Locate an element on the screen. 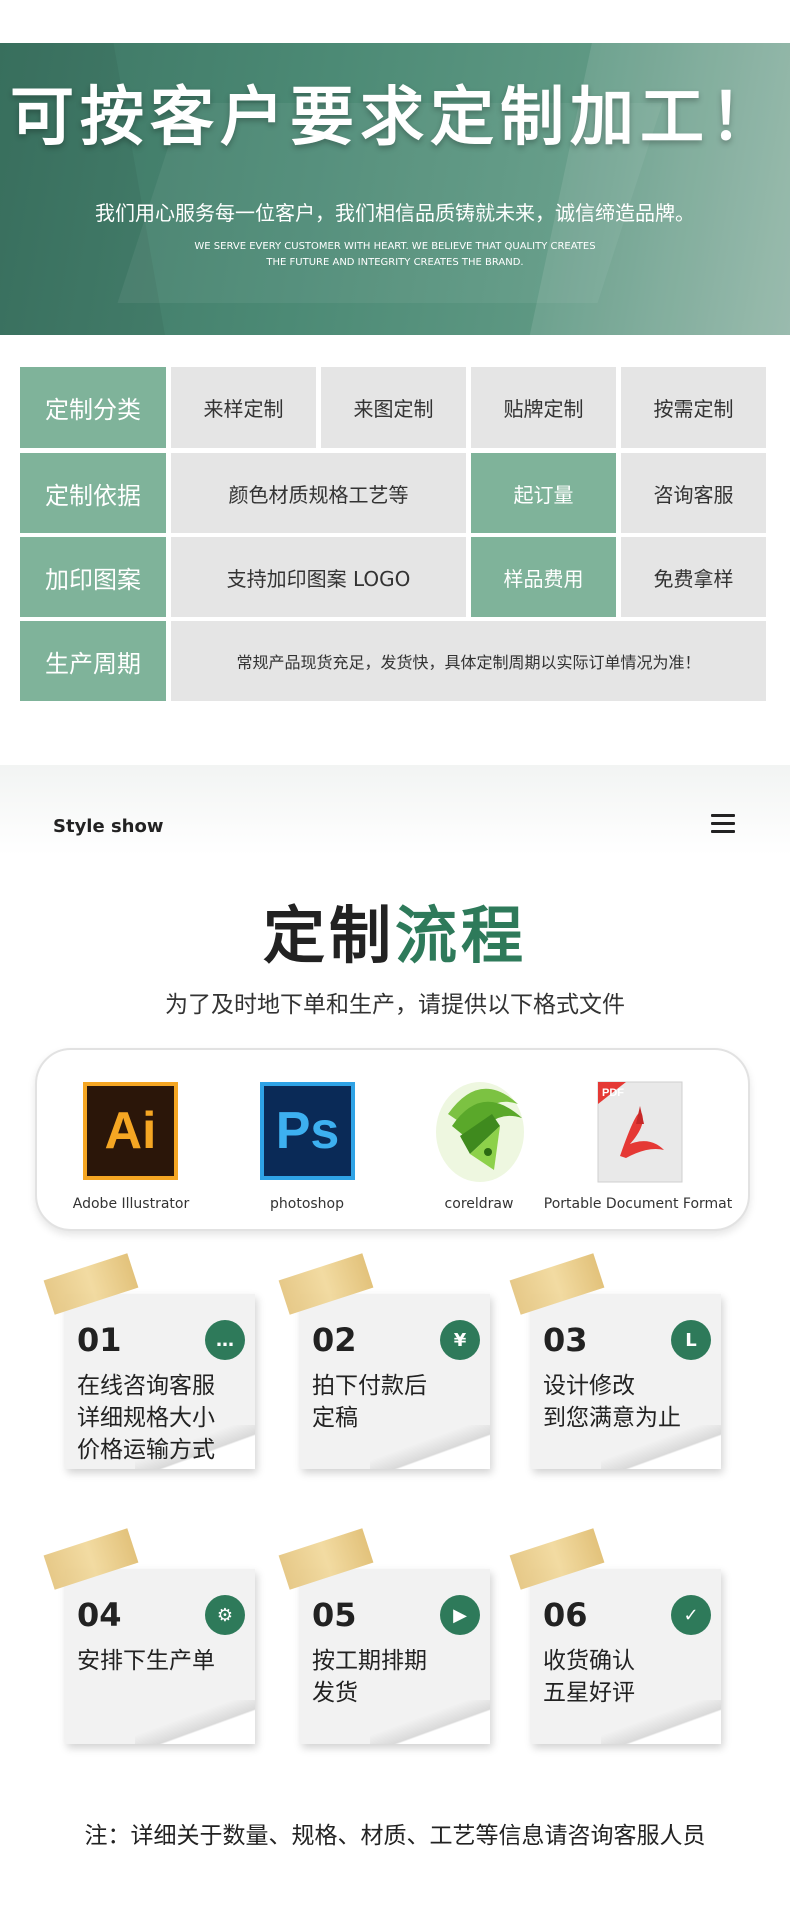 Image resolution: width=790 pixels, height=1929 pixels. sample-fee-value: 免费拿样 is located at coordinates (693, 577).